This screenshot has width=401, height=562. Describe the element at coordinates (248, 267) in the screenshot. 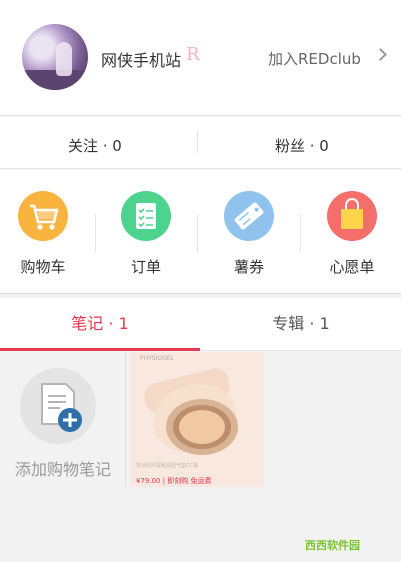

I see `shortcut-coupon-label: 薯券` at that location.